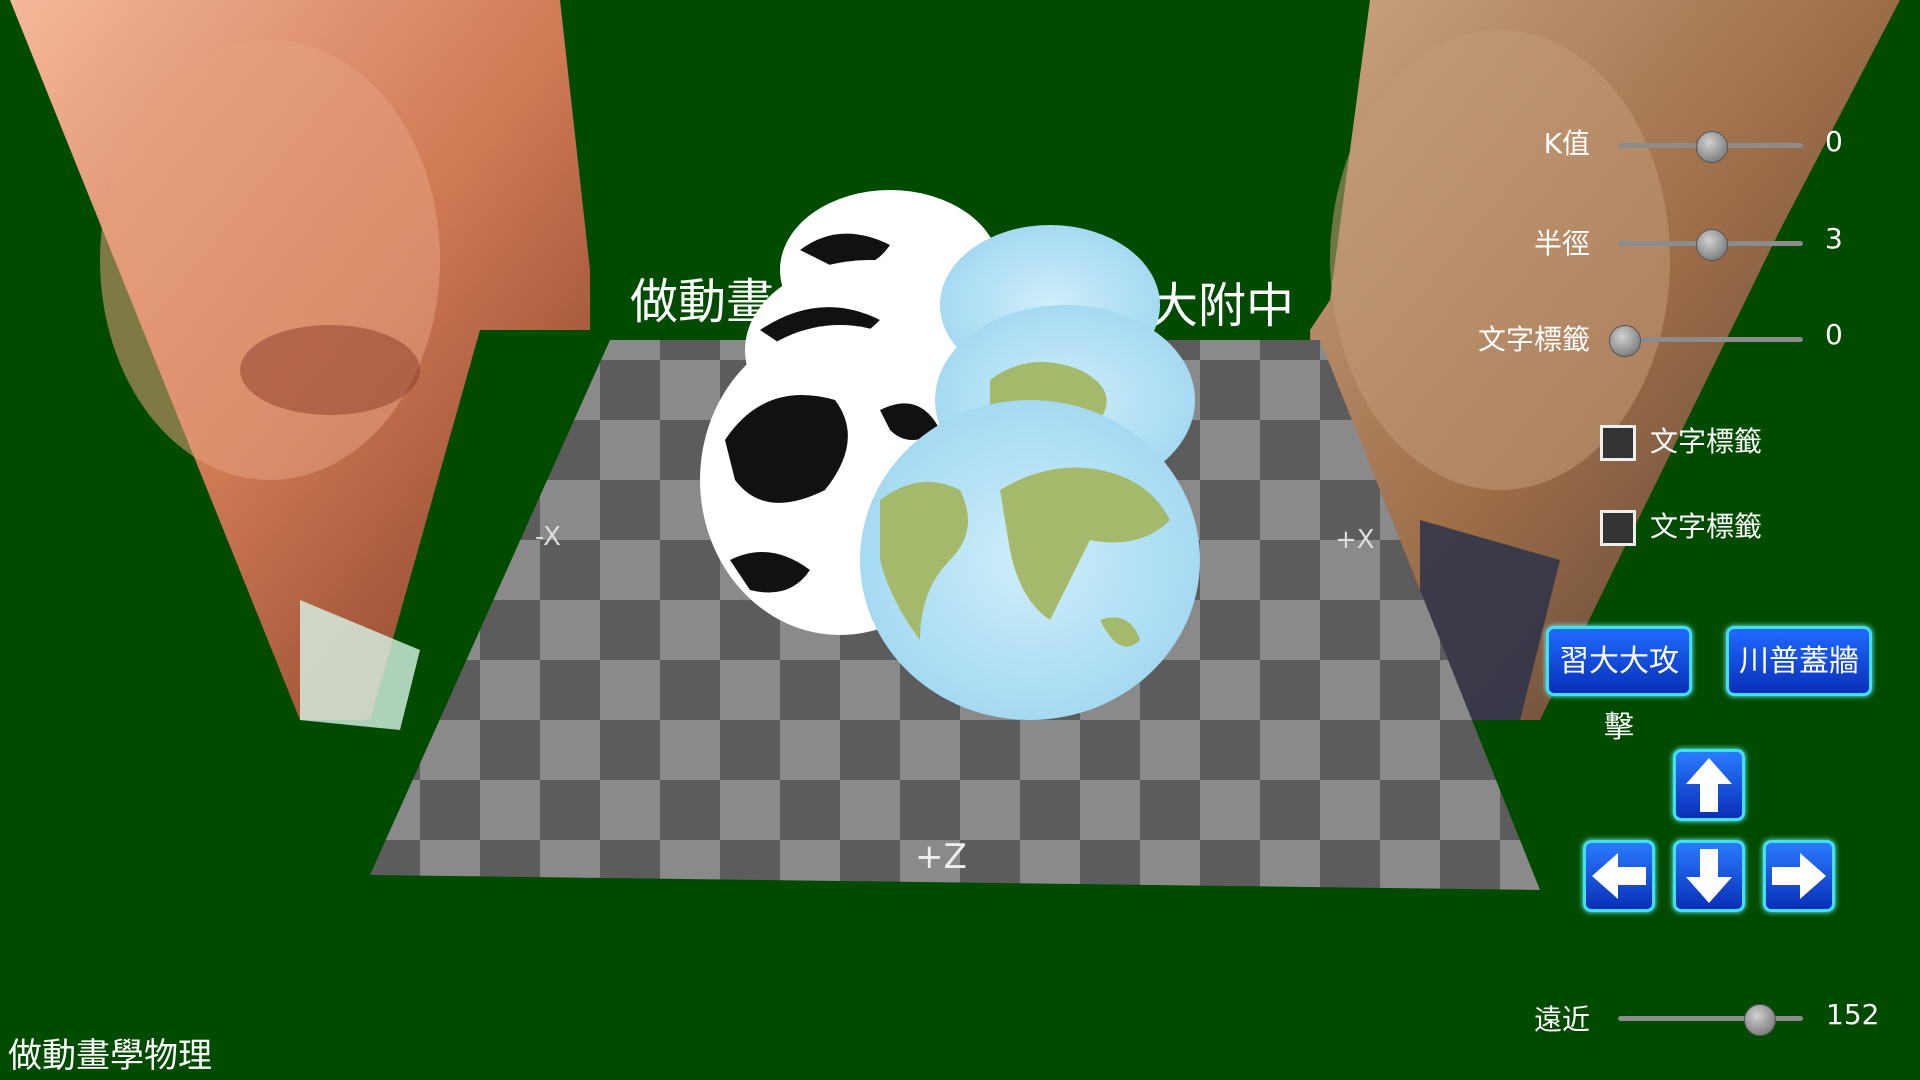 Image resolution: width=1920 pixels, height=1080 pixels. What do you see at coordinates (941, 857) in the screenshot?
I see `axis-pos-z-label: +Z` at bounding box center [941, 857].